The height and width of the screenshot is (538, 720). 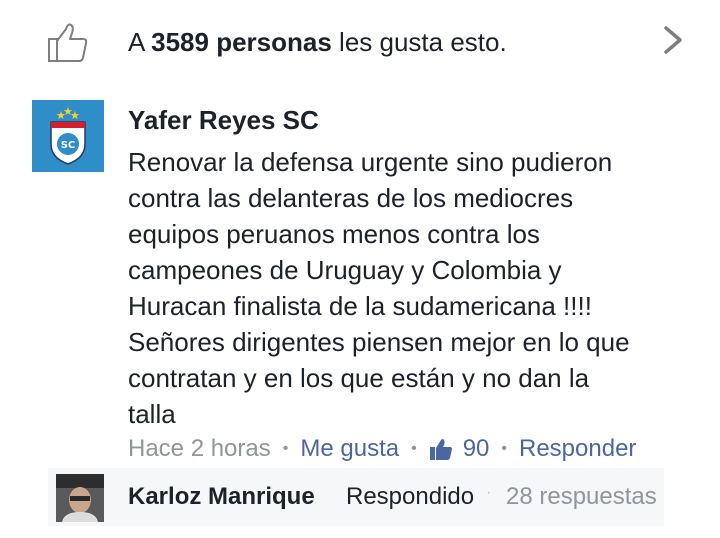 What do you see at coordinates (140, 42) in the screenshot?
I see `likes-prefix: A` at bounding box center [140, 42].